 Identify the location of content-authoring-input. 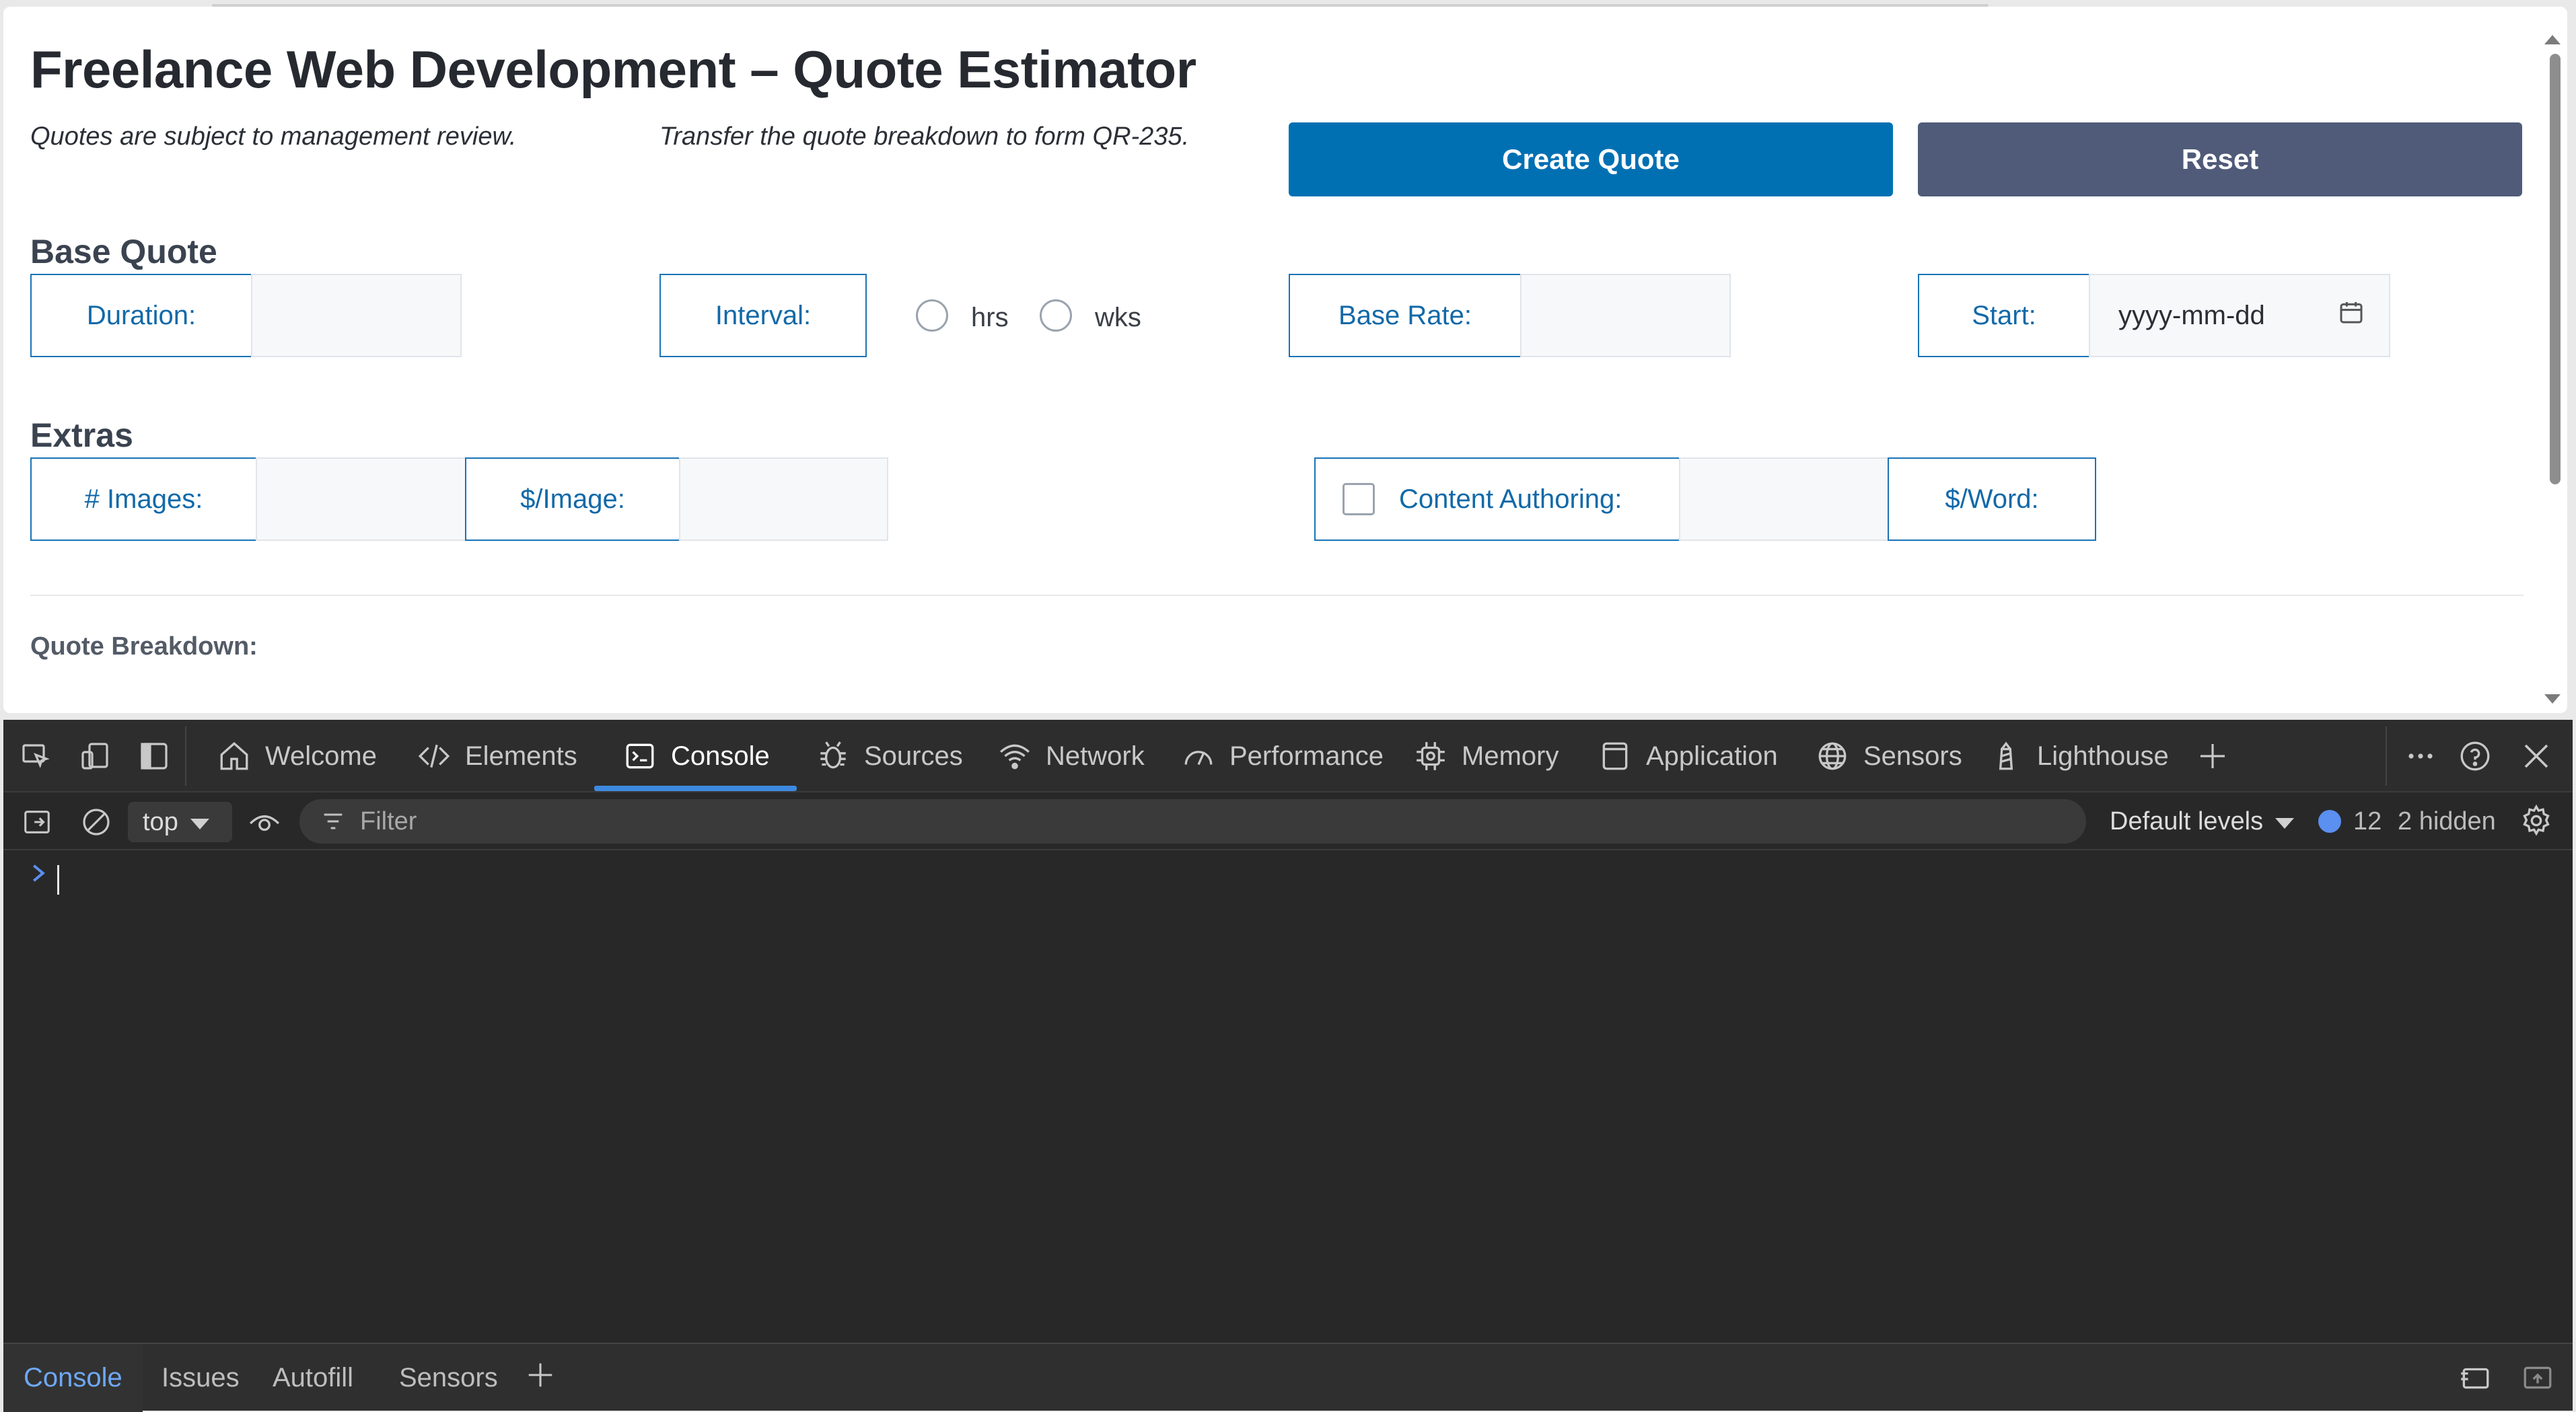
(1784, 499).